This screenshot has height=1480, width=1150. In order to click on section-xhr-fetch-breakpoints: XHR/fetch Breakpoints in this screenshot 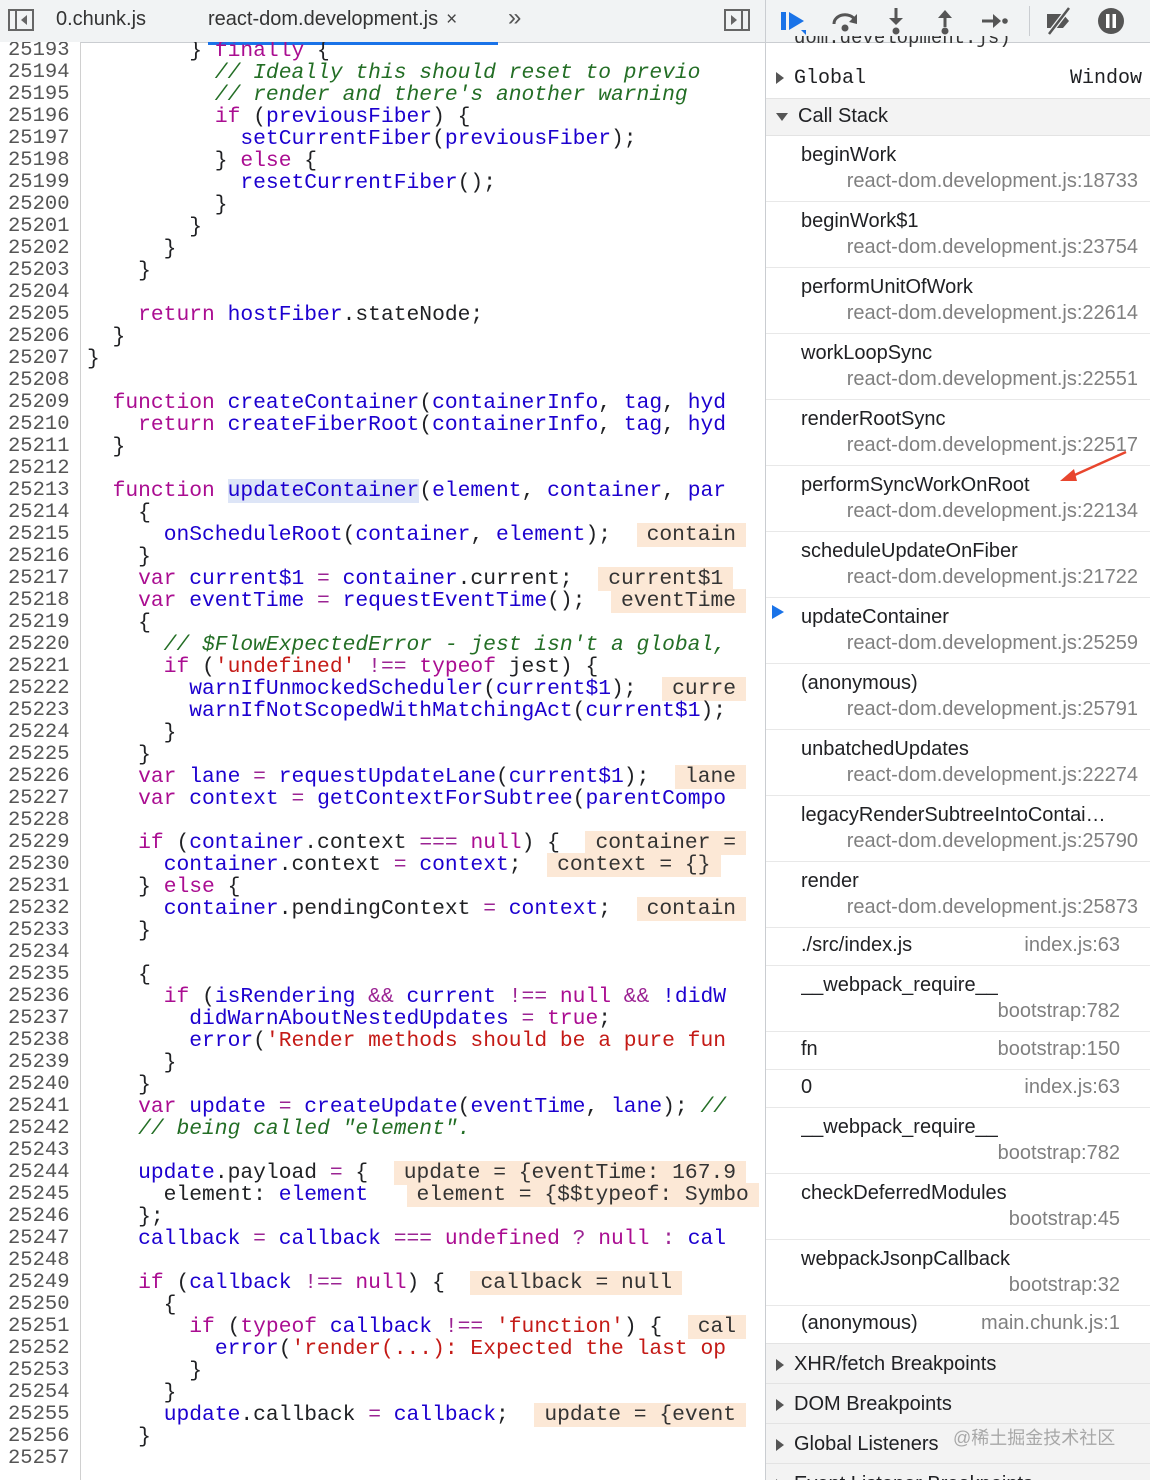, I will do `click(958, 1363)`.